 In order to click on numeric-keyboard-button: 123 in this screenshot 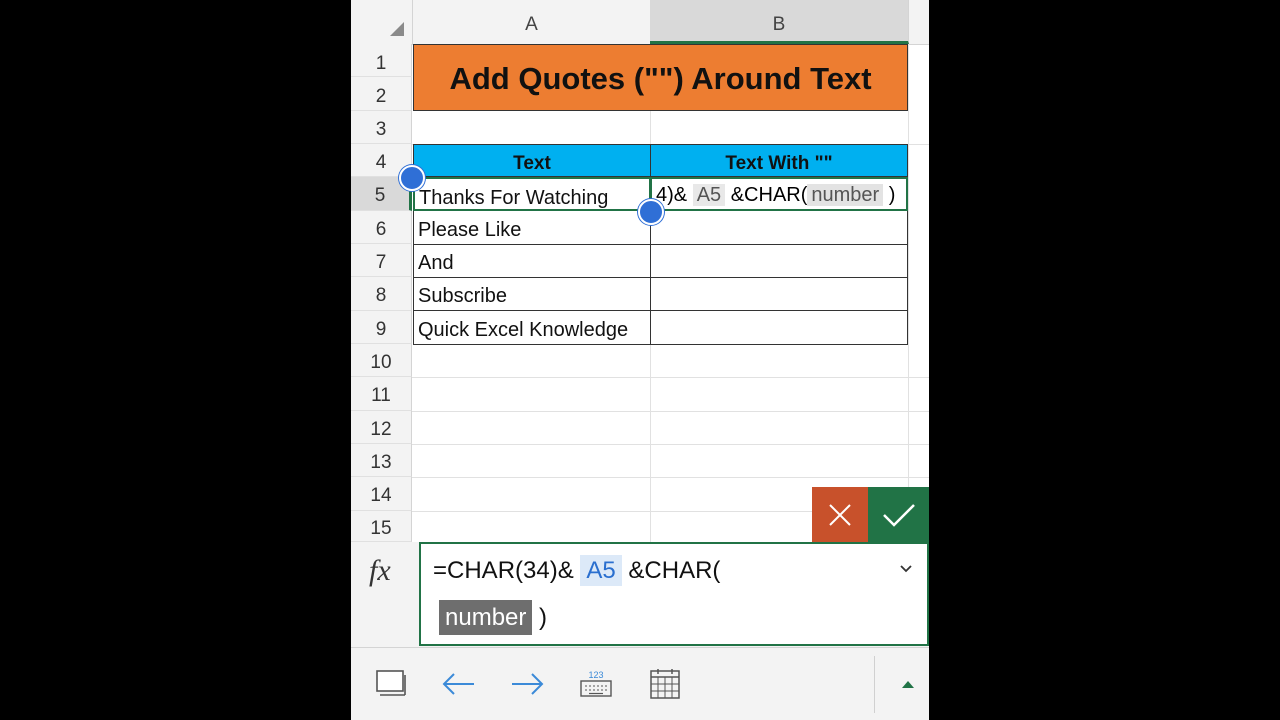, I will do `click(596, 684)`.